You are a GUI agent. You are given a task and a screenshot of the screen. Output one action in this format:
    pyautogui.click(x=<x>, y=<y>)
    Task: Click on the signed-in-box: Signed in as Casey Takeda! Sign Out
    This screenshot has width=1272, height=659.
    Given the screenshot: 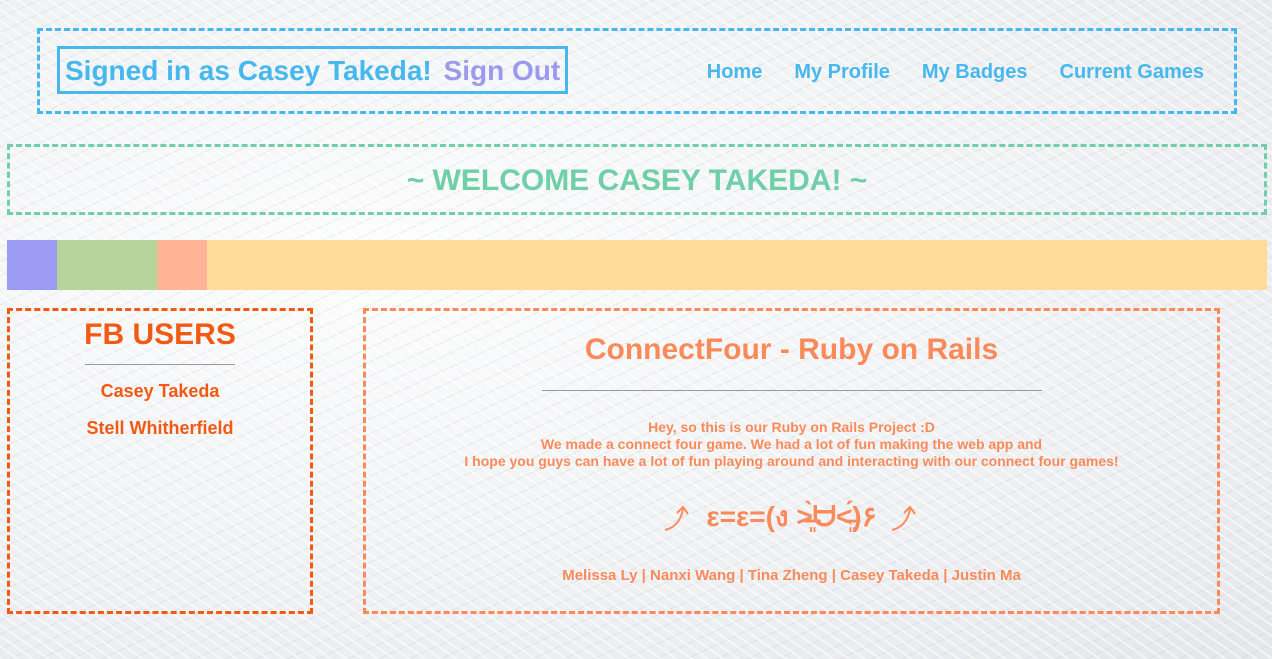 What is the action you would take?
    pyautogui.click(x=313, y=70)
    